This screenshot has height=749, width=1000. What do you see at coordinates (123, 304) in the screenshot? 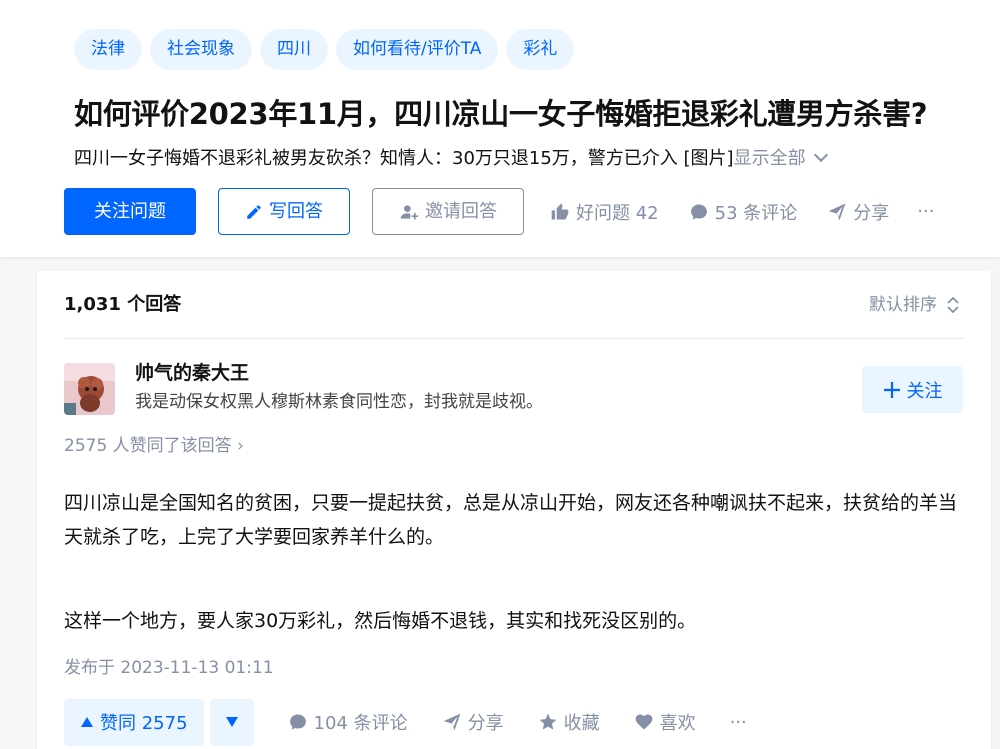
I see `answer-count: 1,031 个回答` at bounding box center [123, 304].